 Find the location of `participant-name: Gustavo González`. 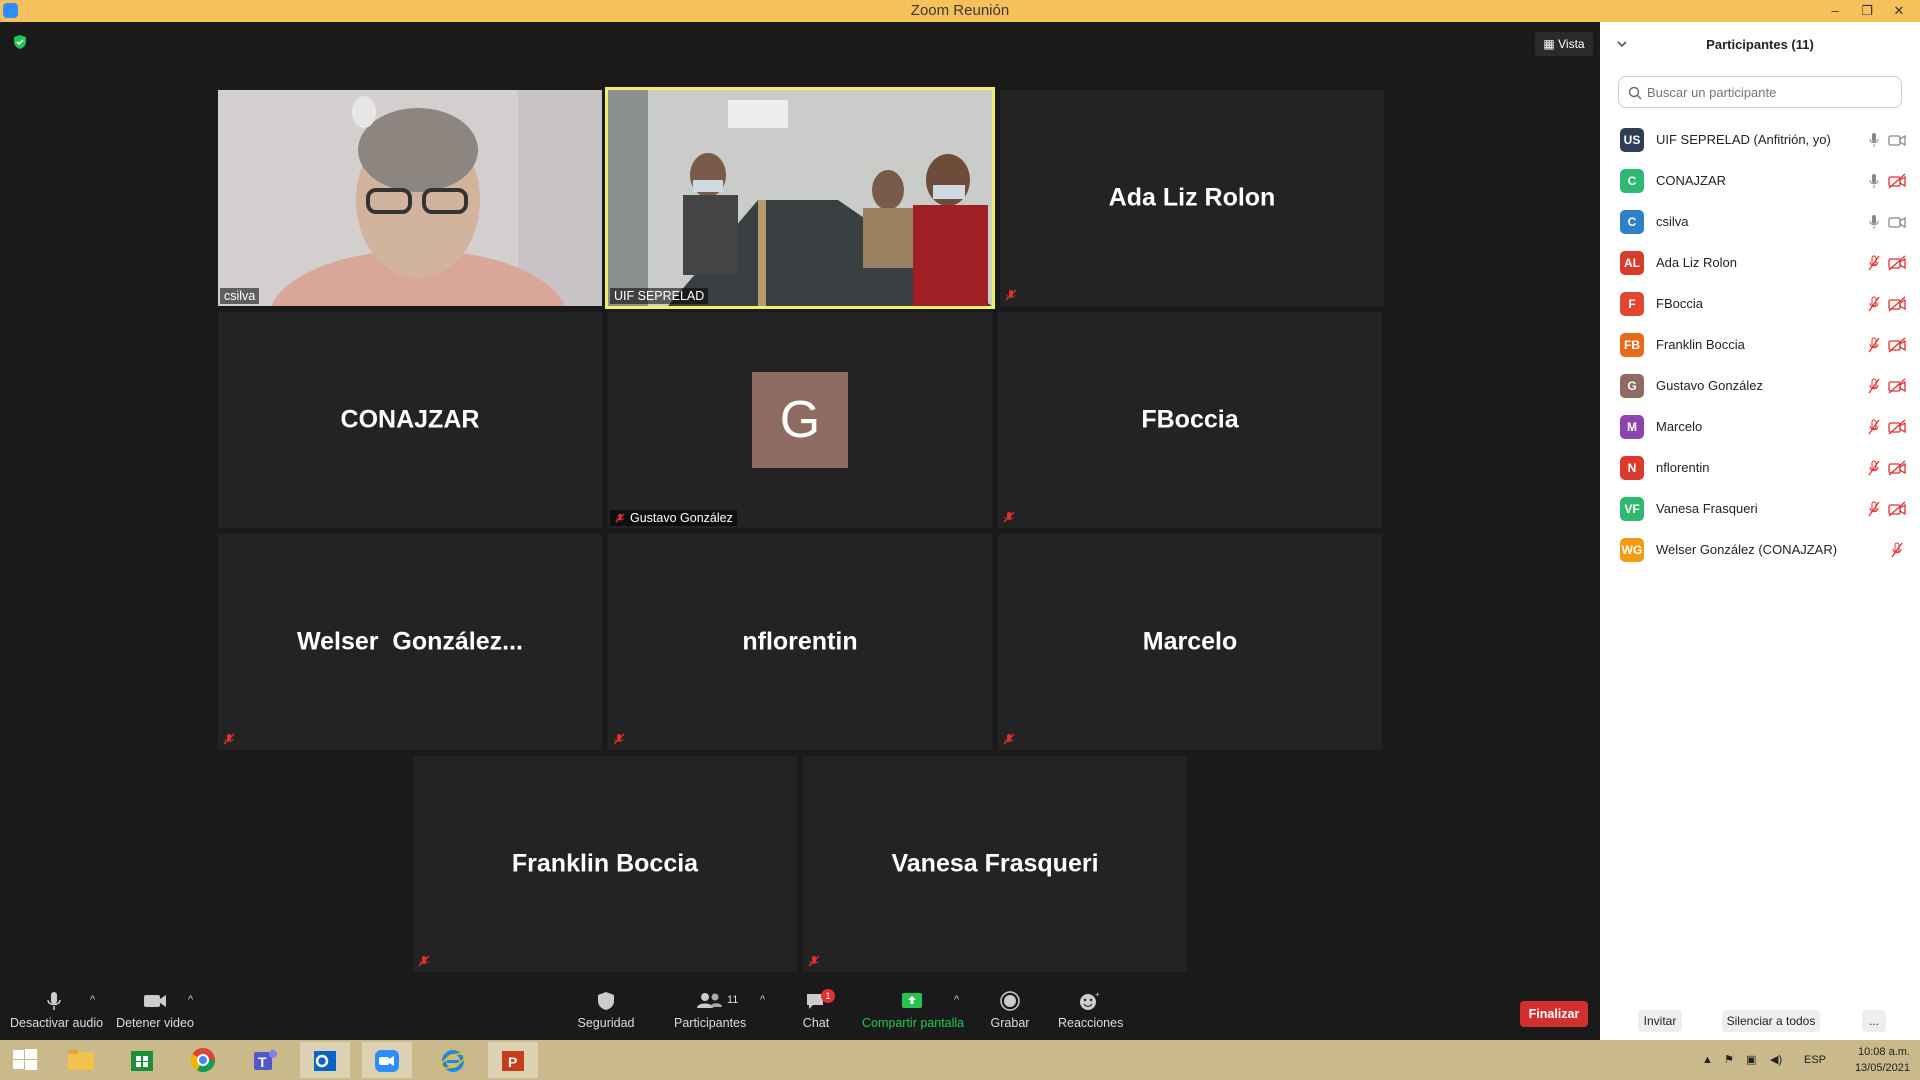

participant-name: Gustavo González is located at coordinates (1709, 385).